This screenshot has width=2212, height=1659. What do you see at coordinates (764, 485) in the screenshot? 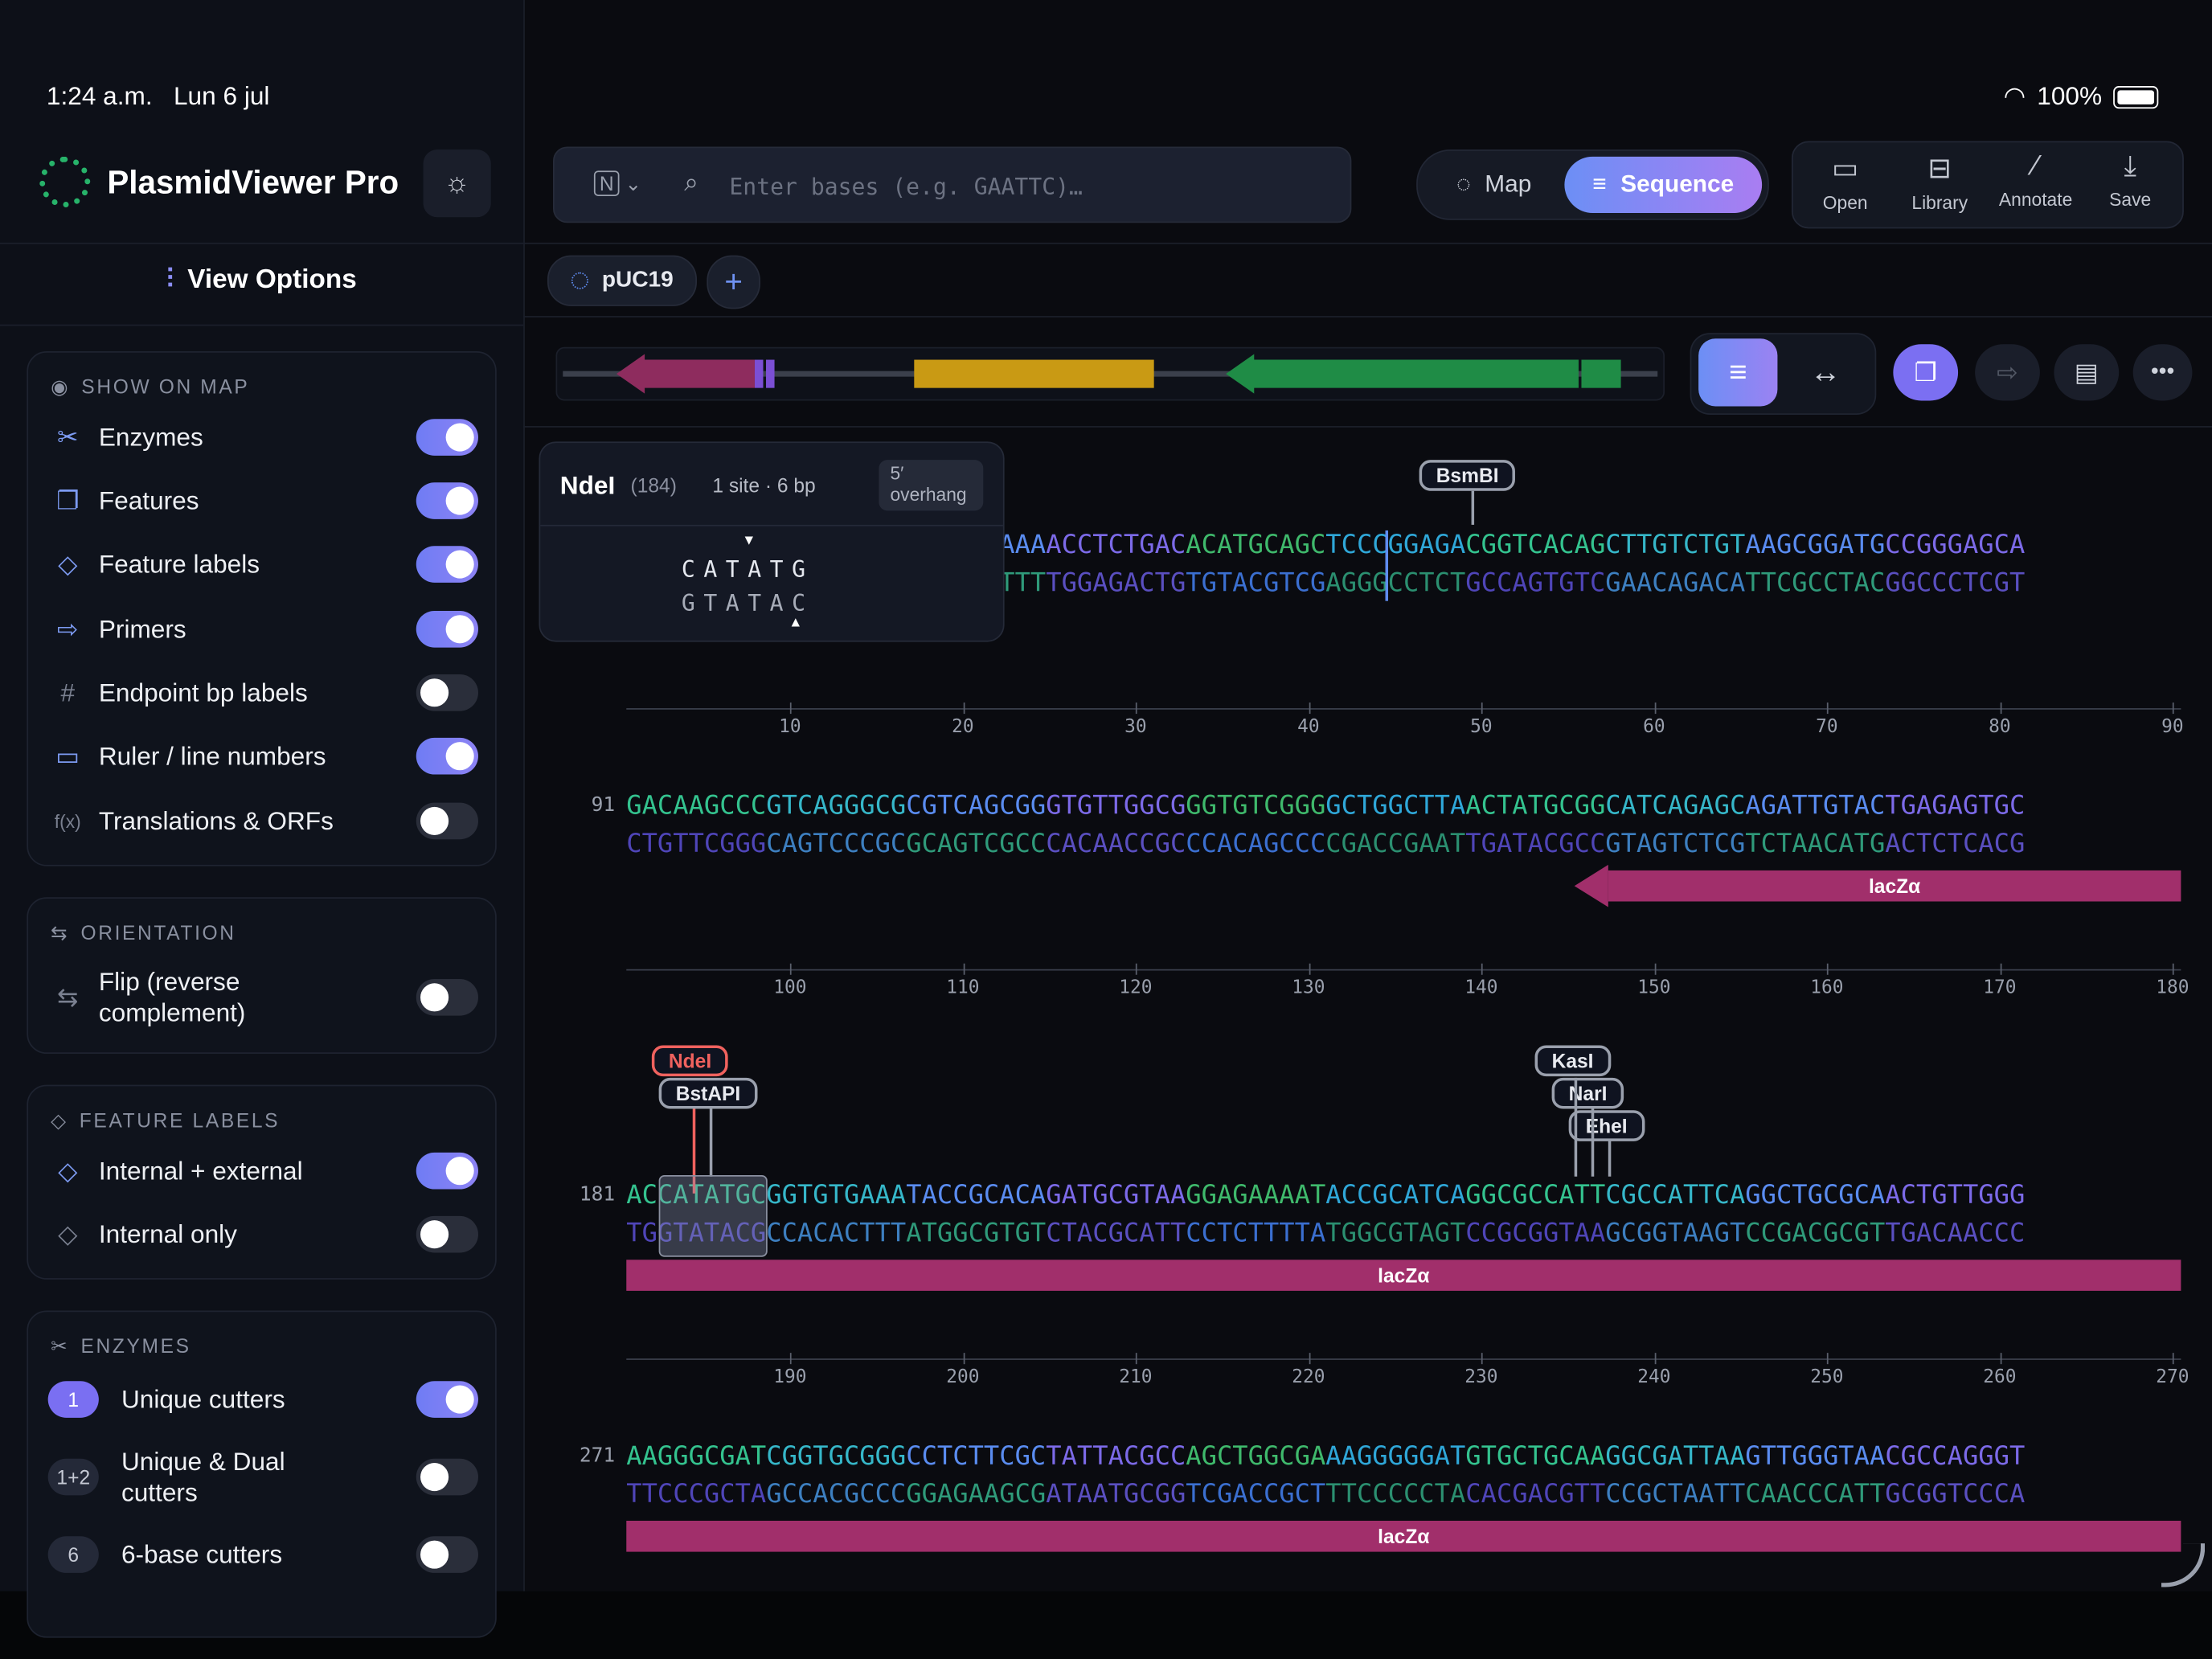
I see `popover-site-info: 1 site · 6 bp` at bounding box center [764, 485].